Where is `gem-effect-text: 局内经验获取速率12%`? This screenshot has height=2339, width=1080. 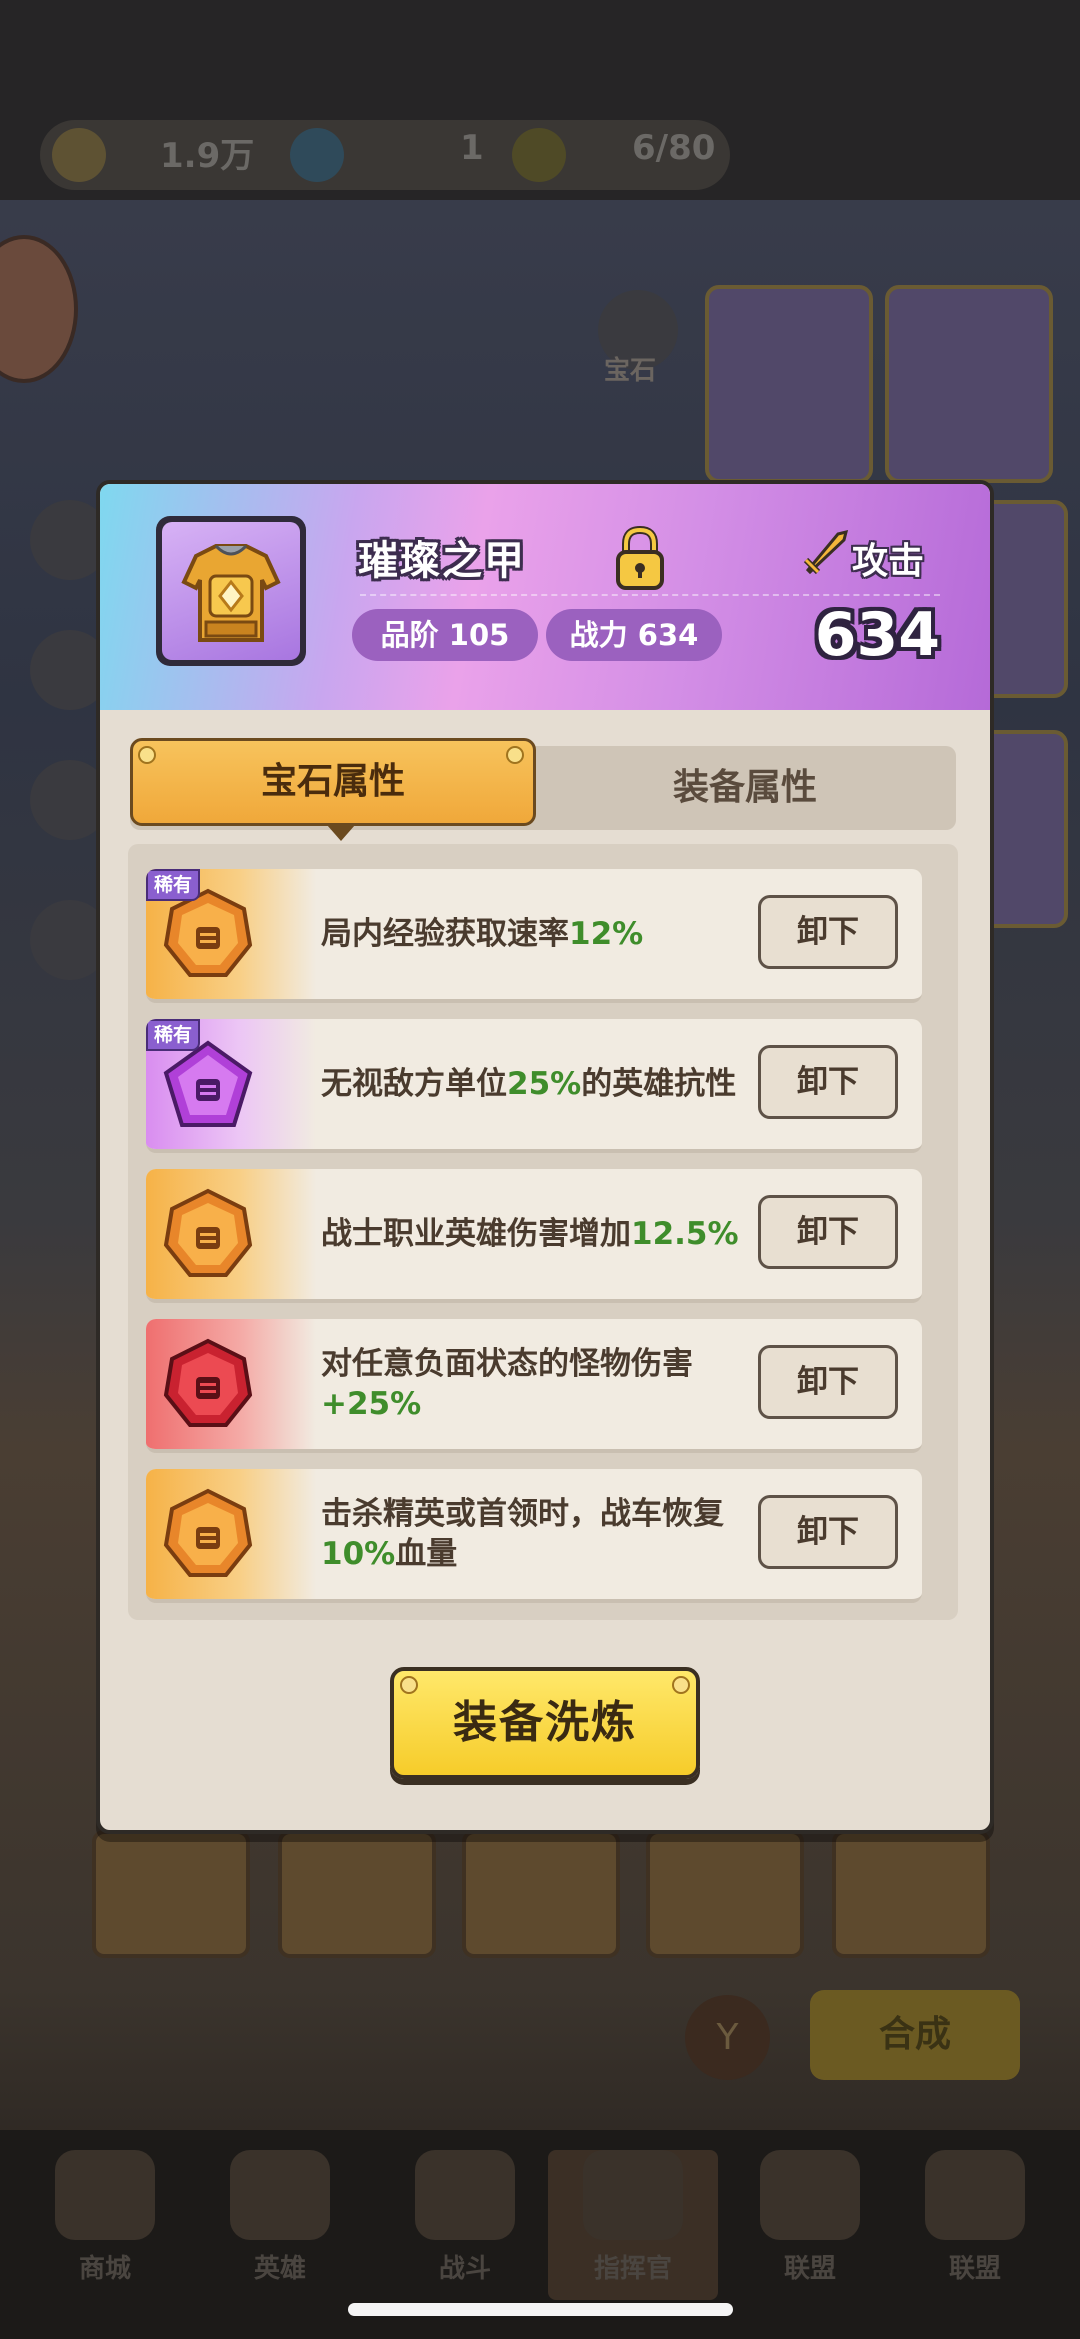 gem-effect-text: 局内经验获取速率12% is located at coordinates (482, 934).